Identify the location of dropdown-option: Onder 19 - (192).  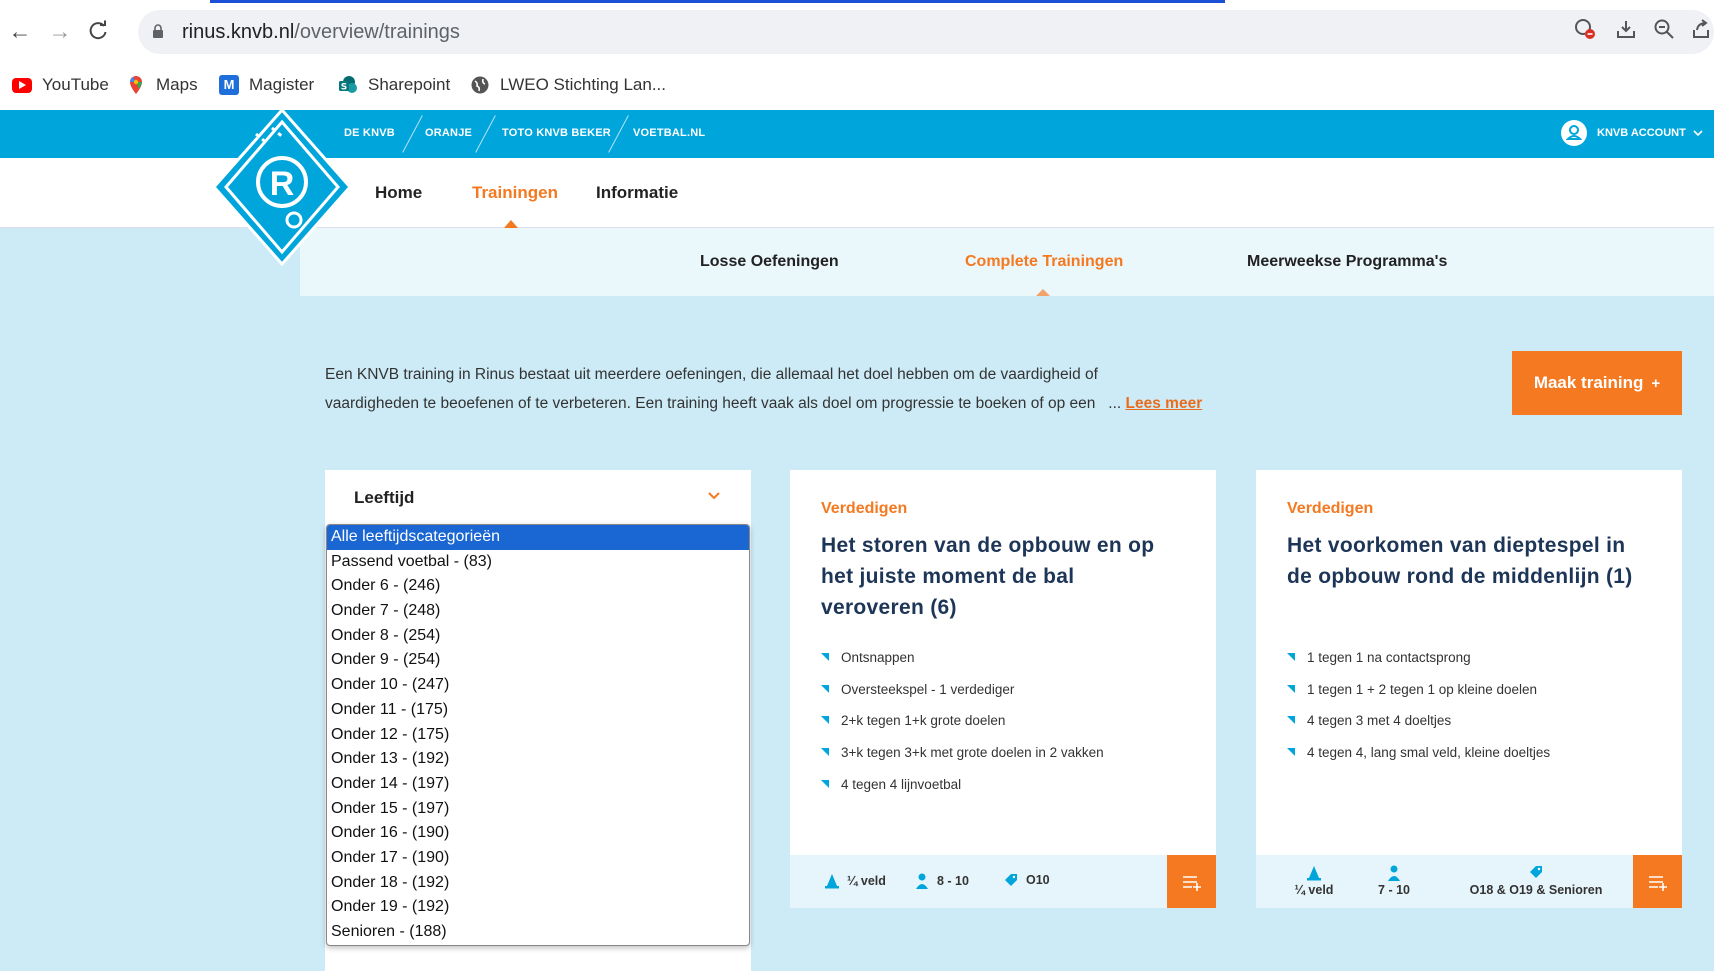
(538, 907).